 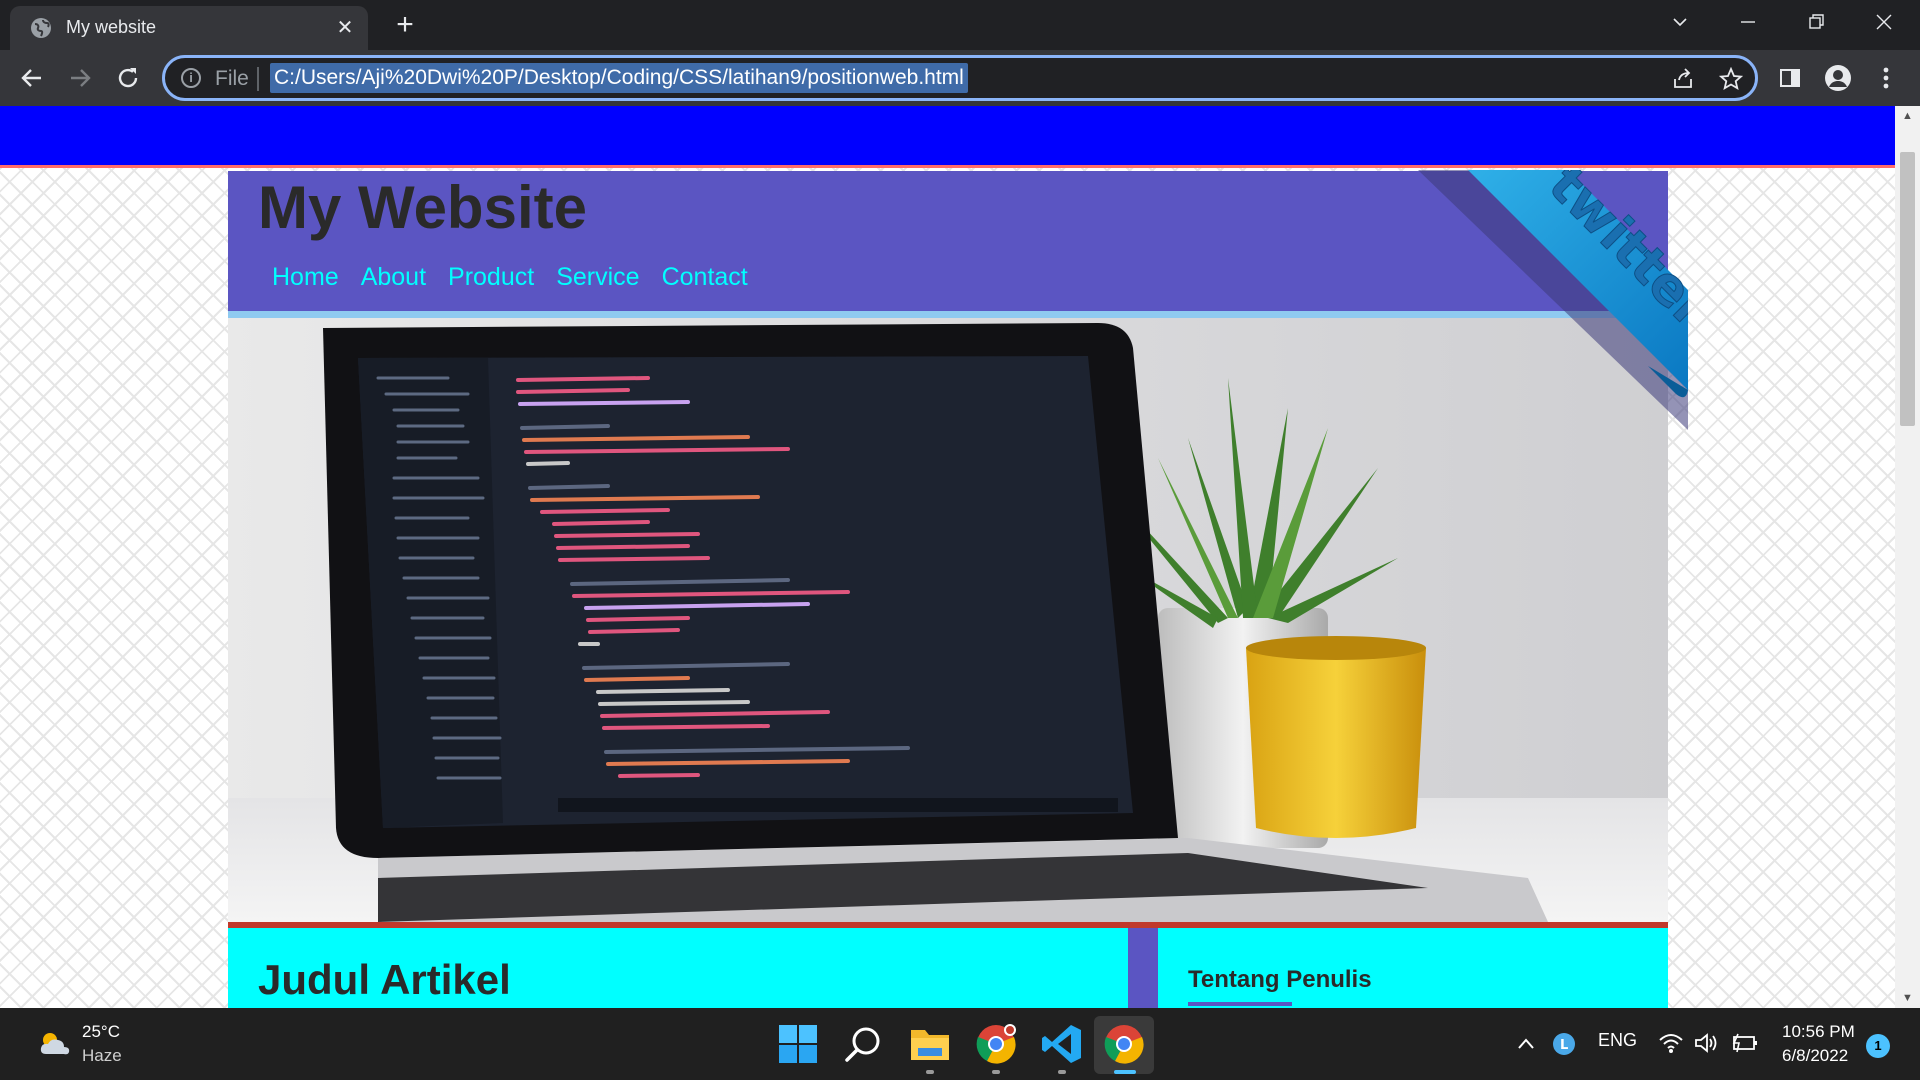 What do you see at coordinates (1815, 1056) in the screenshot?
I see `clock-date: 6/8/2022` at bounding box center [1815, 1056].